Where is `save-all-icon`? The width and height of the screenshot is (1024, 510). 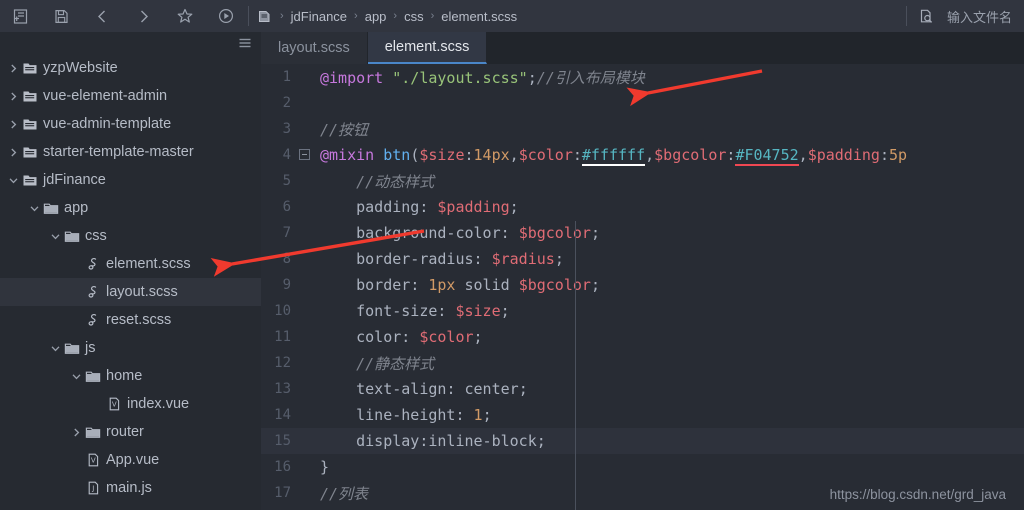
save-all-icon is located at coordinates (61, 16).